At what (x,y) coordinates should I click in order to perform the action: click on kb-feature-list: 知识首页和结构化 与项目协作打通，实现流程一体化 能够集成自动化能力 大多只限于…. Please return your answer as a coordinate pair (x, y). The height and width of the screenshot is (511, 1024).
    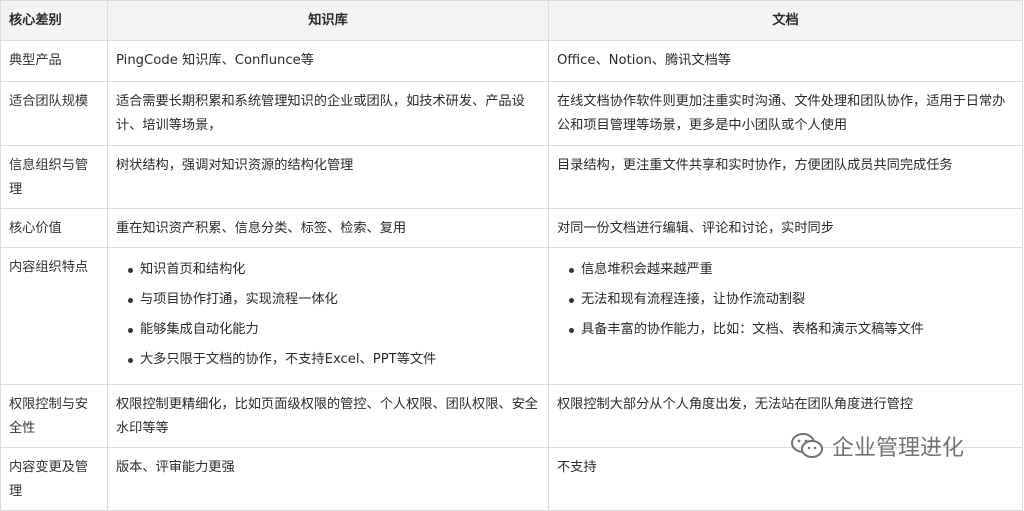
    Looking at the image, I should click on (328, 317).